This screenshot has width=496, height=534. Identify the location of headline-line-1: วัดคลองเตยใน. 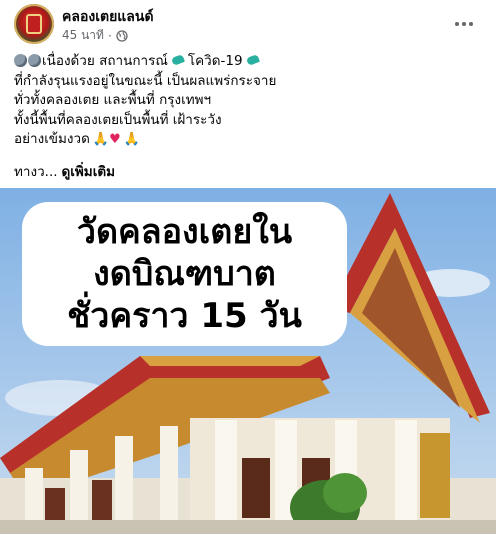
(184, 232).